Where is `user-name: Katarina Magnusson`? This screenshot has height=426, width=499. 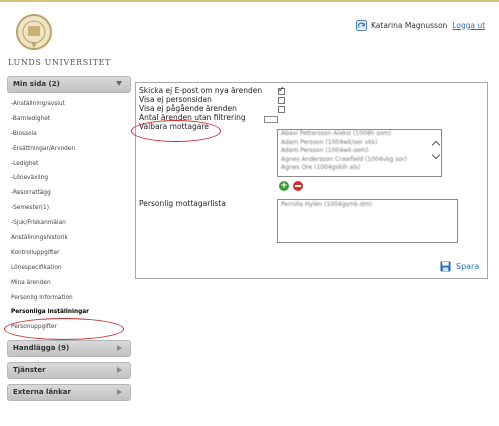
user-name: Katarina Magnusson is located at coordinates (409, 25).